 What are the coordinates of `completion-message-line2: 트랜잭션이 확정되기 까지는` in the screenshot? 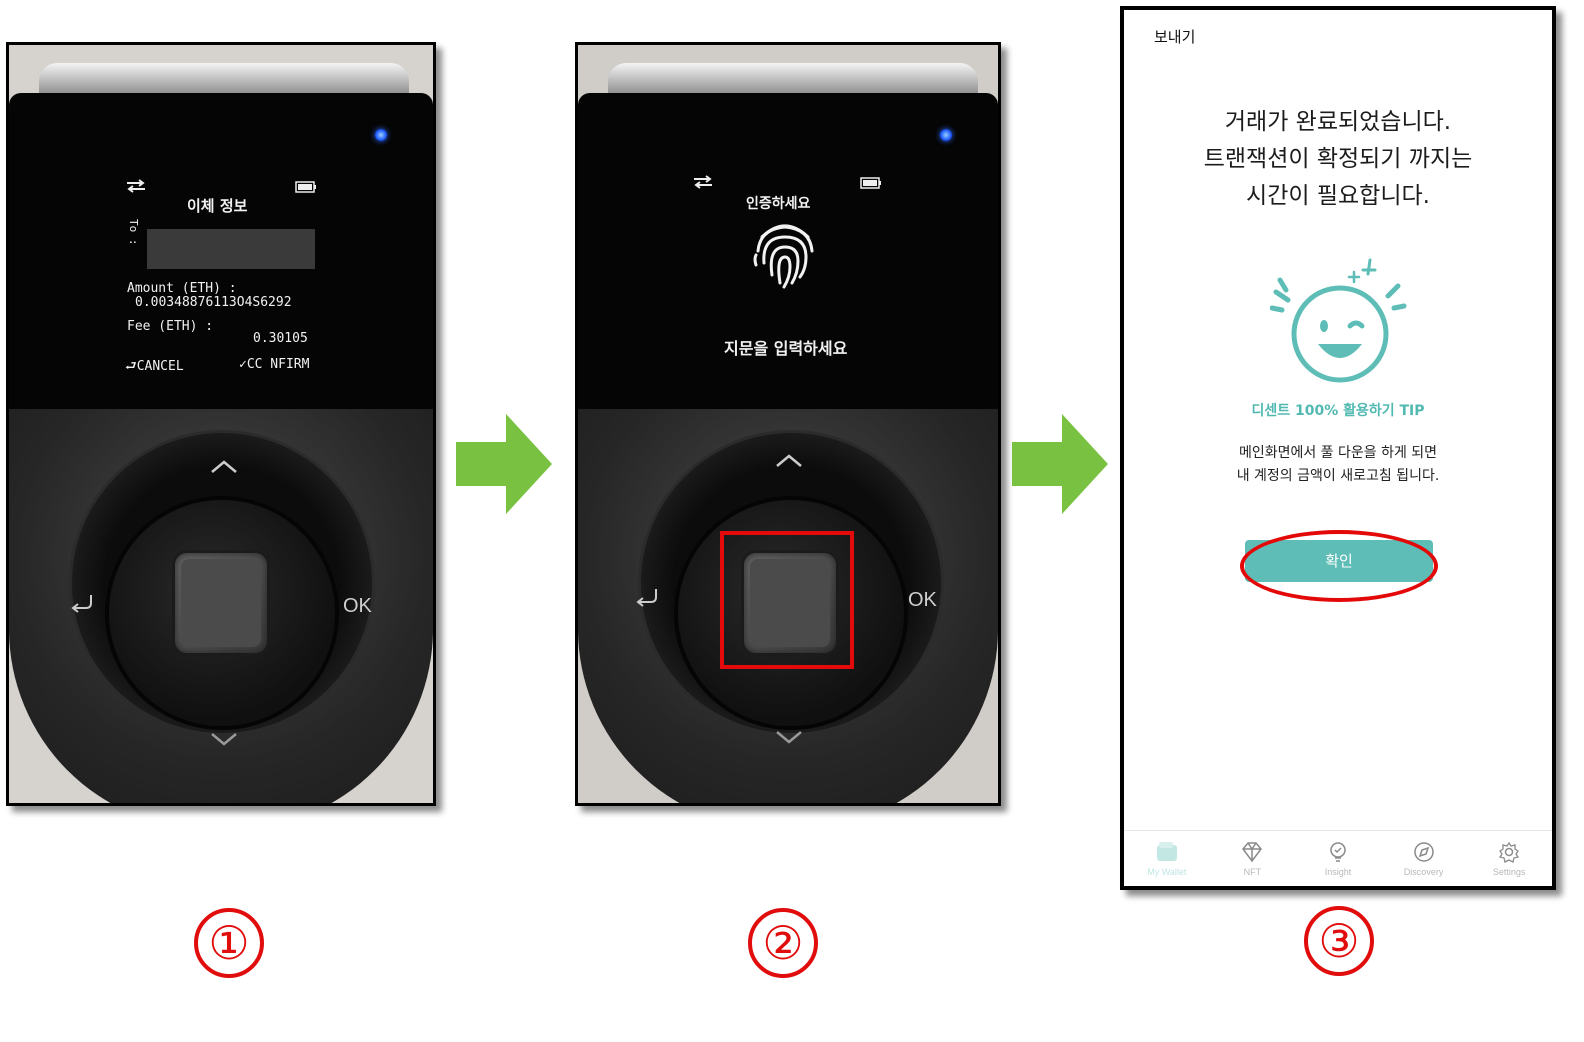 It's located at (1338, 159).